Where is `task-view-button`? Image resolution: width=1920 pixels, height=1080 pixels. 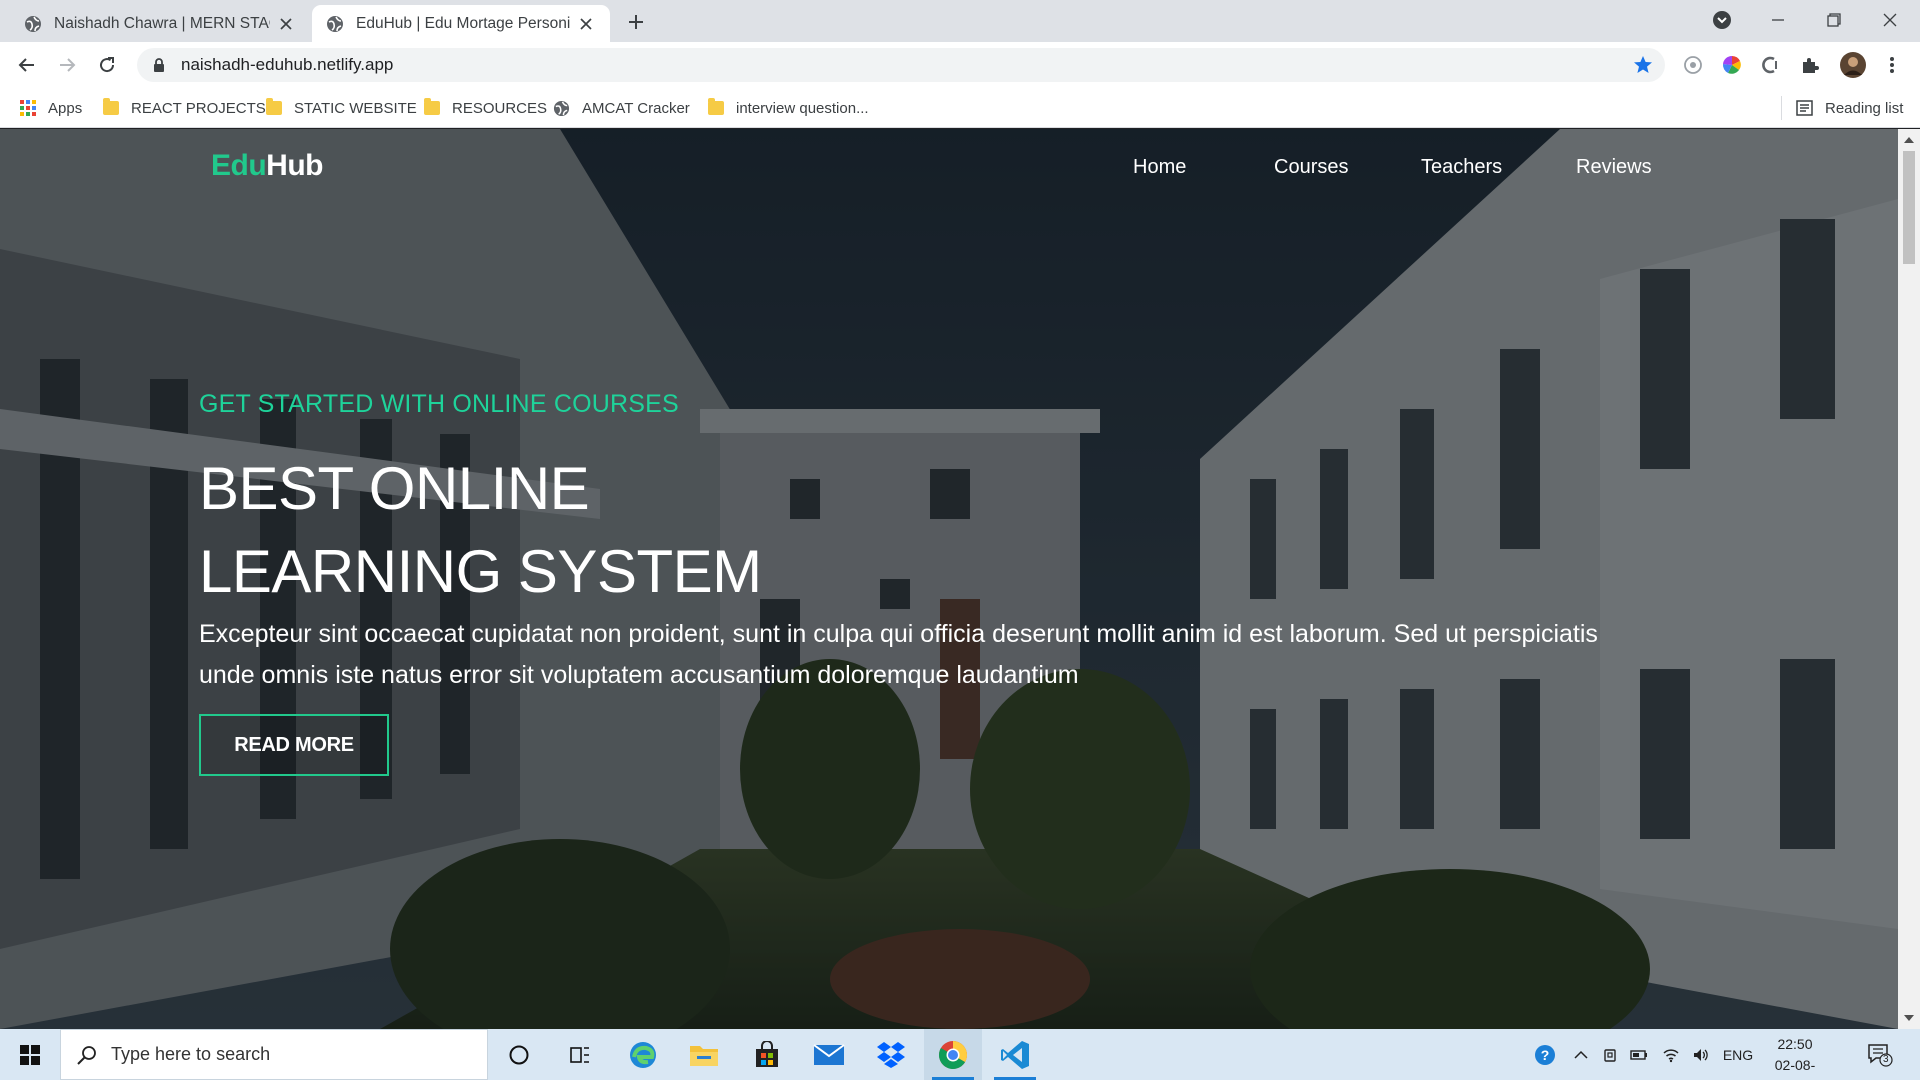 task-view-button is located at coordinates (580, 1054).